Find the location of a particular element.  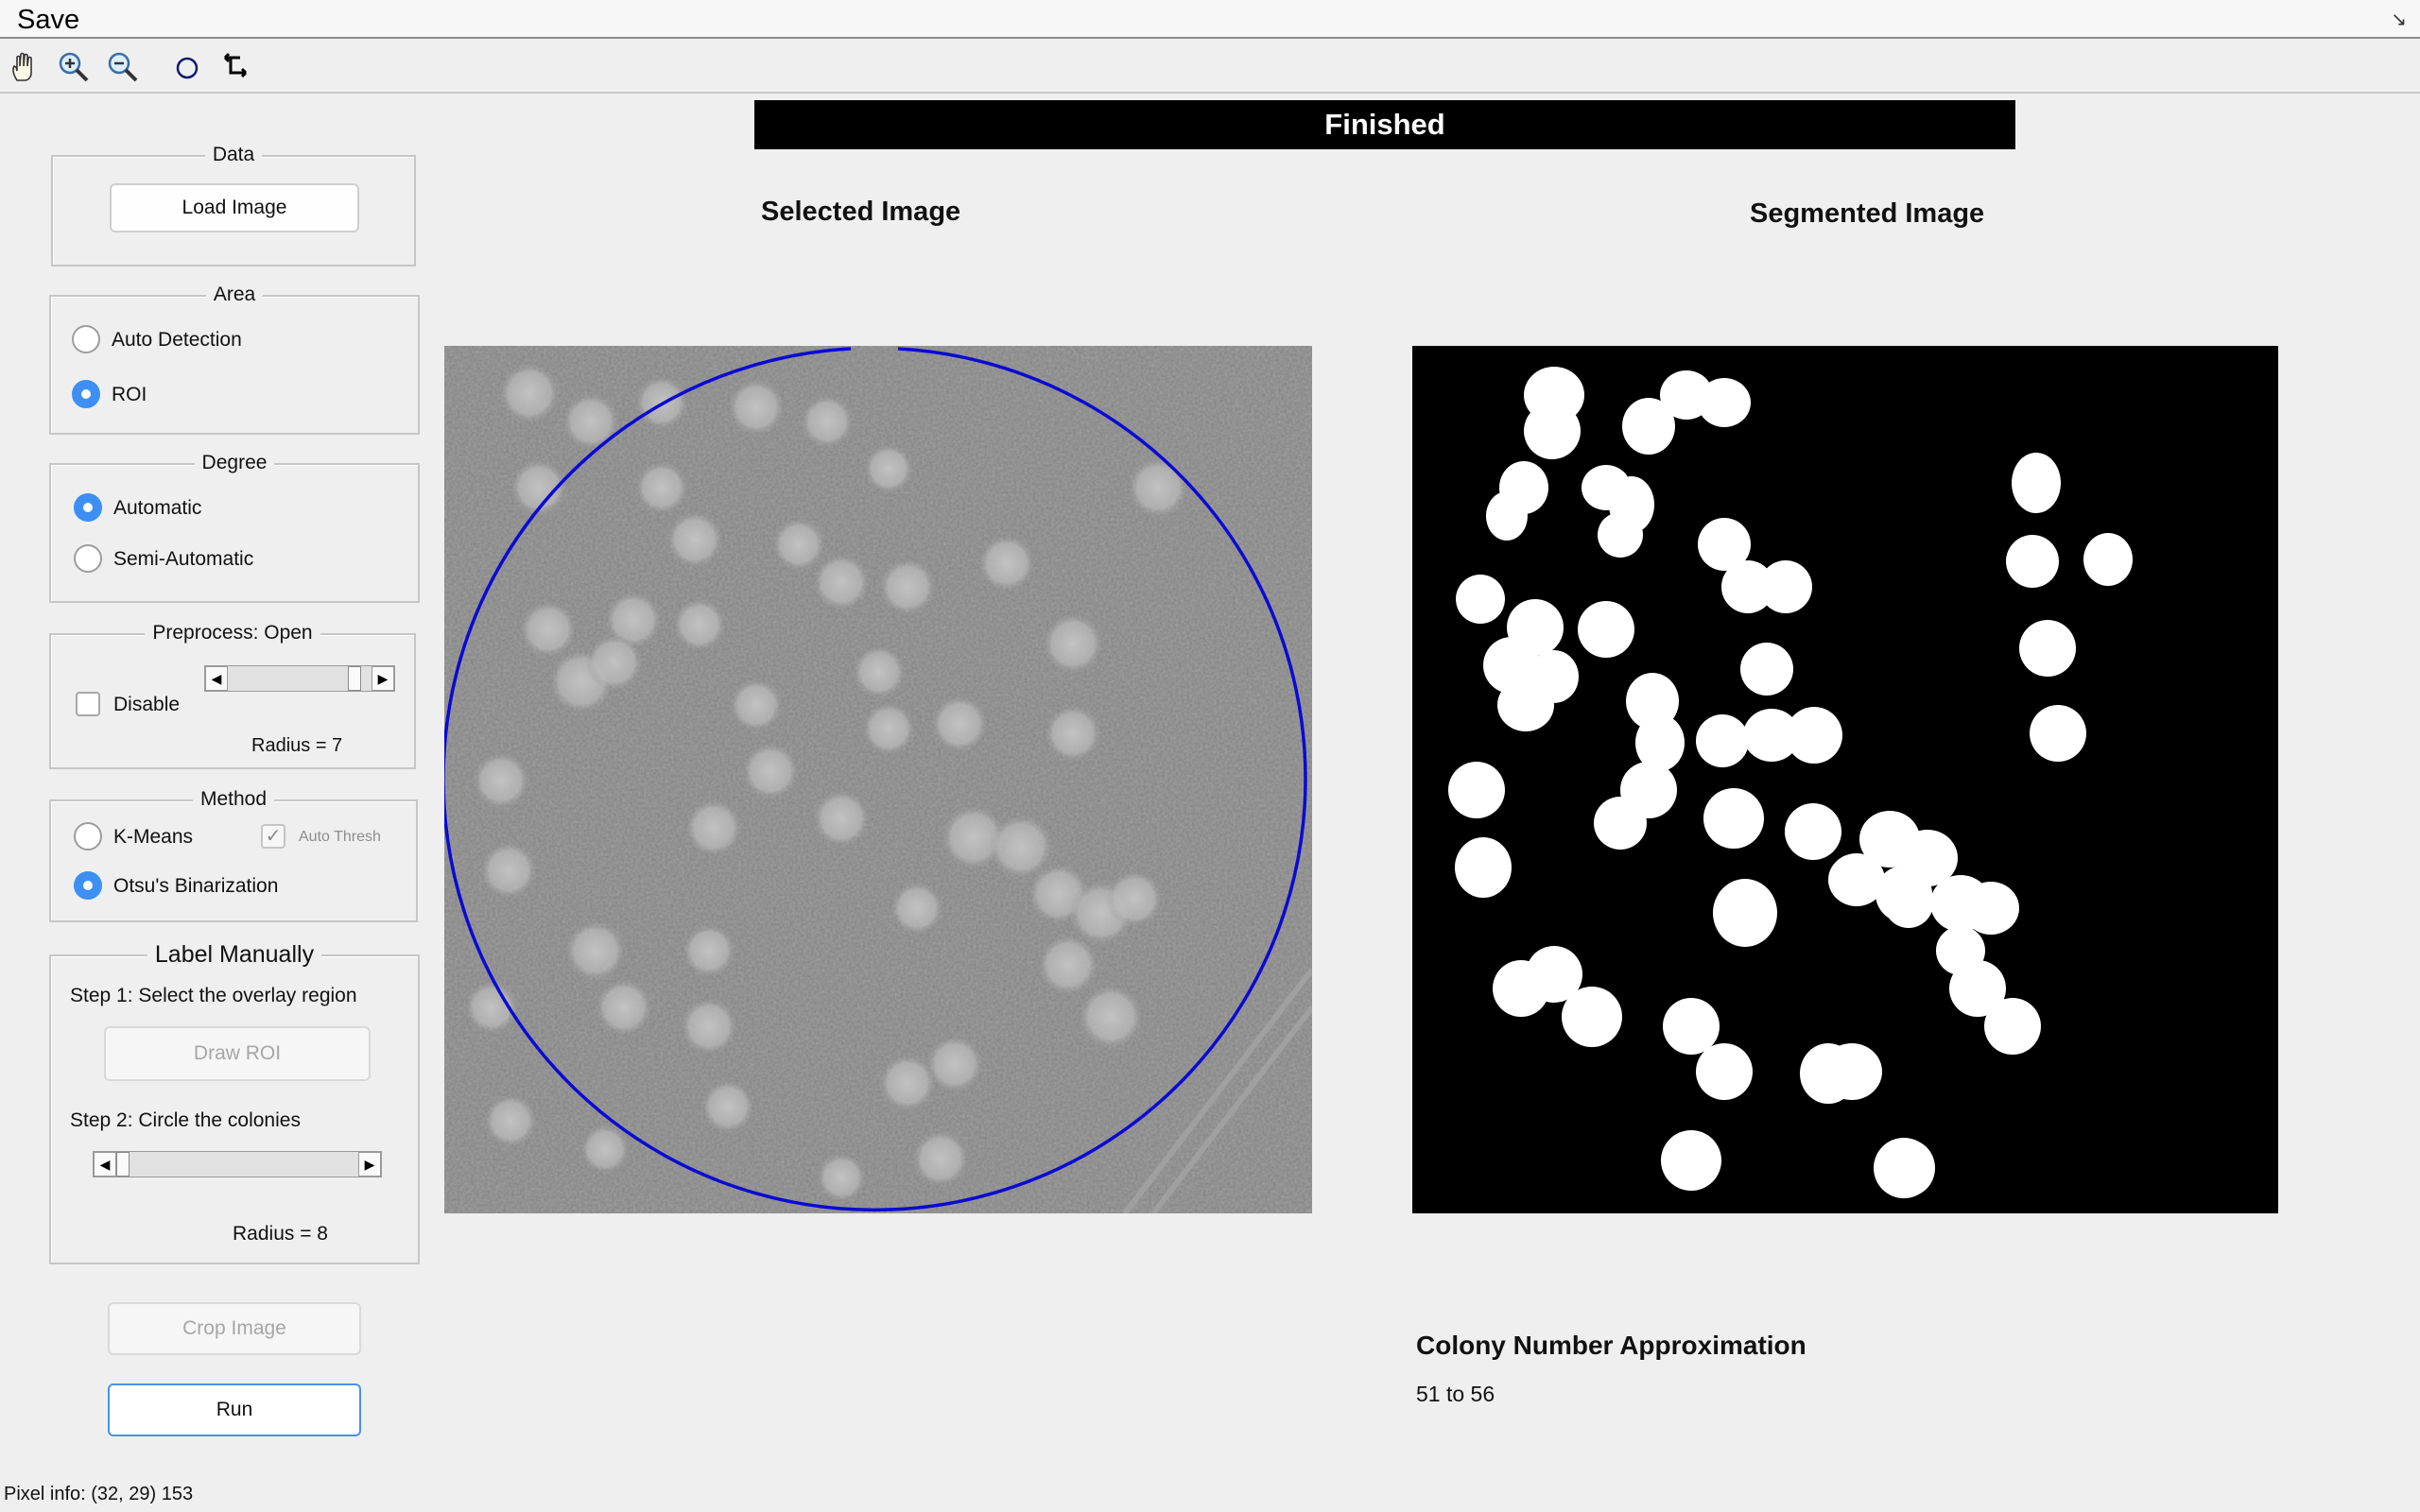

status-bar: Finished is located at coordinates (1384, 124).